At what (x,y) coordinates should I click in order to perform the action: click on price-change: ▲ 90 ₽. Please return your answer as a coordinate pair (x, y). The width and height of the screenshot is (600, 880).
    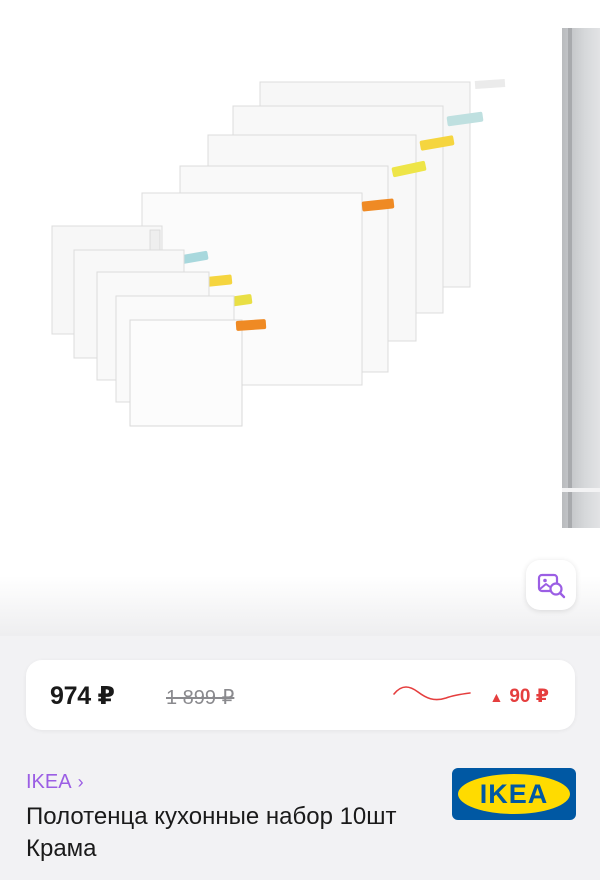
    Looking at the image, I should click on (520, 696).